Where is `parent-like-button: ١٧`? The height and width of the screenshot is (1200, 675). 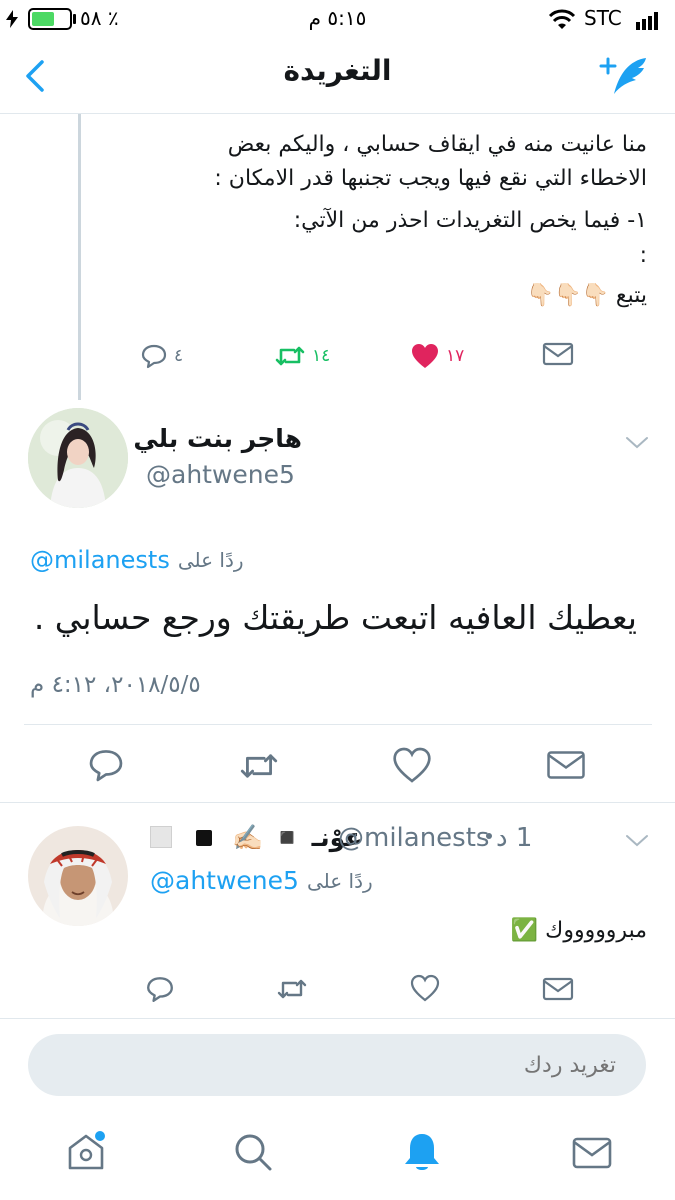
parent-like-button: ١٧ is located at coordinates (437, 356).